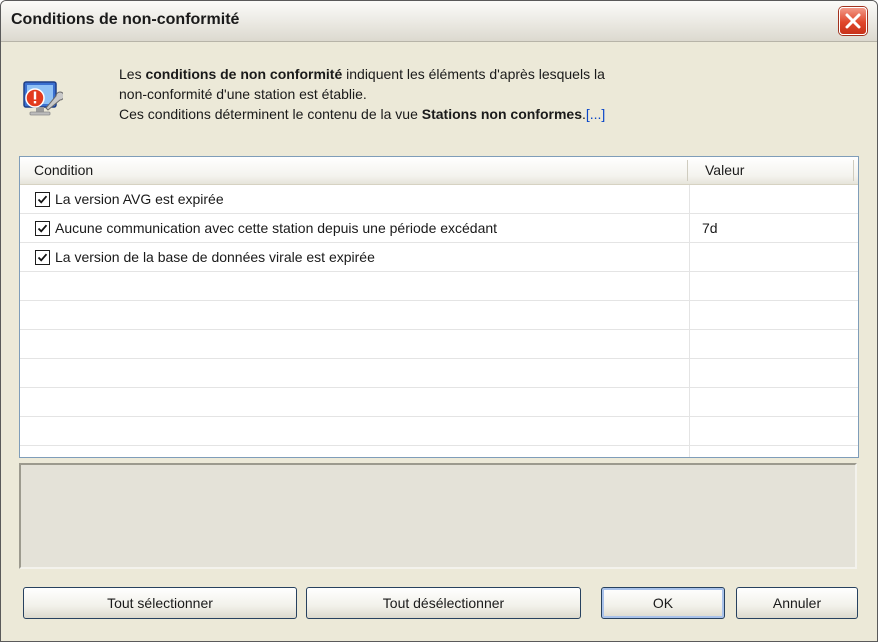 The width and height of the screenshot is (878, 642). Describe the element at coordinates (501, 114) in the screenshot. I see `text-bold: Stations non conformes` at that location.